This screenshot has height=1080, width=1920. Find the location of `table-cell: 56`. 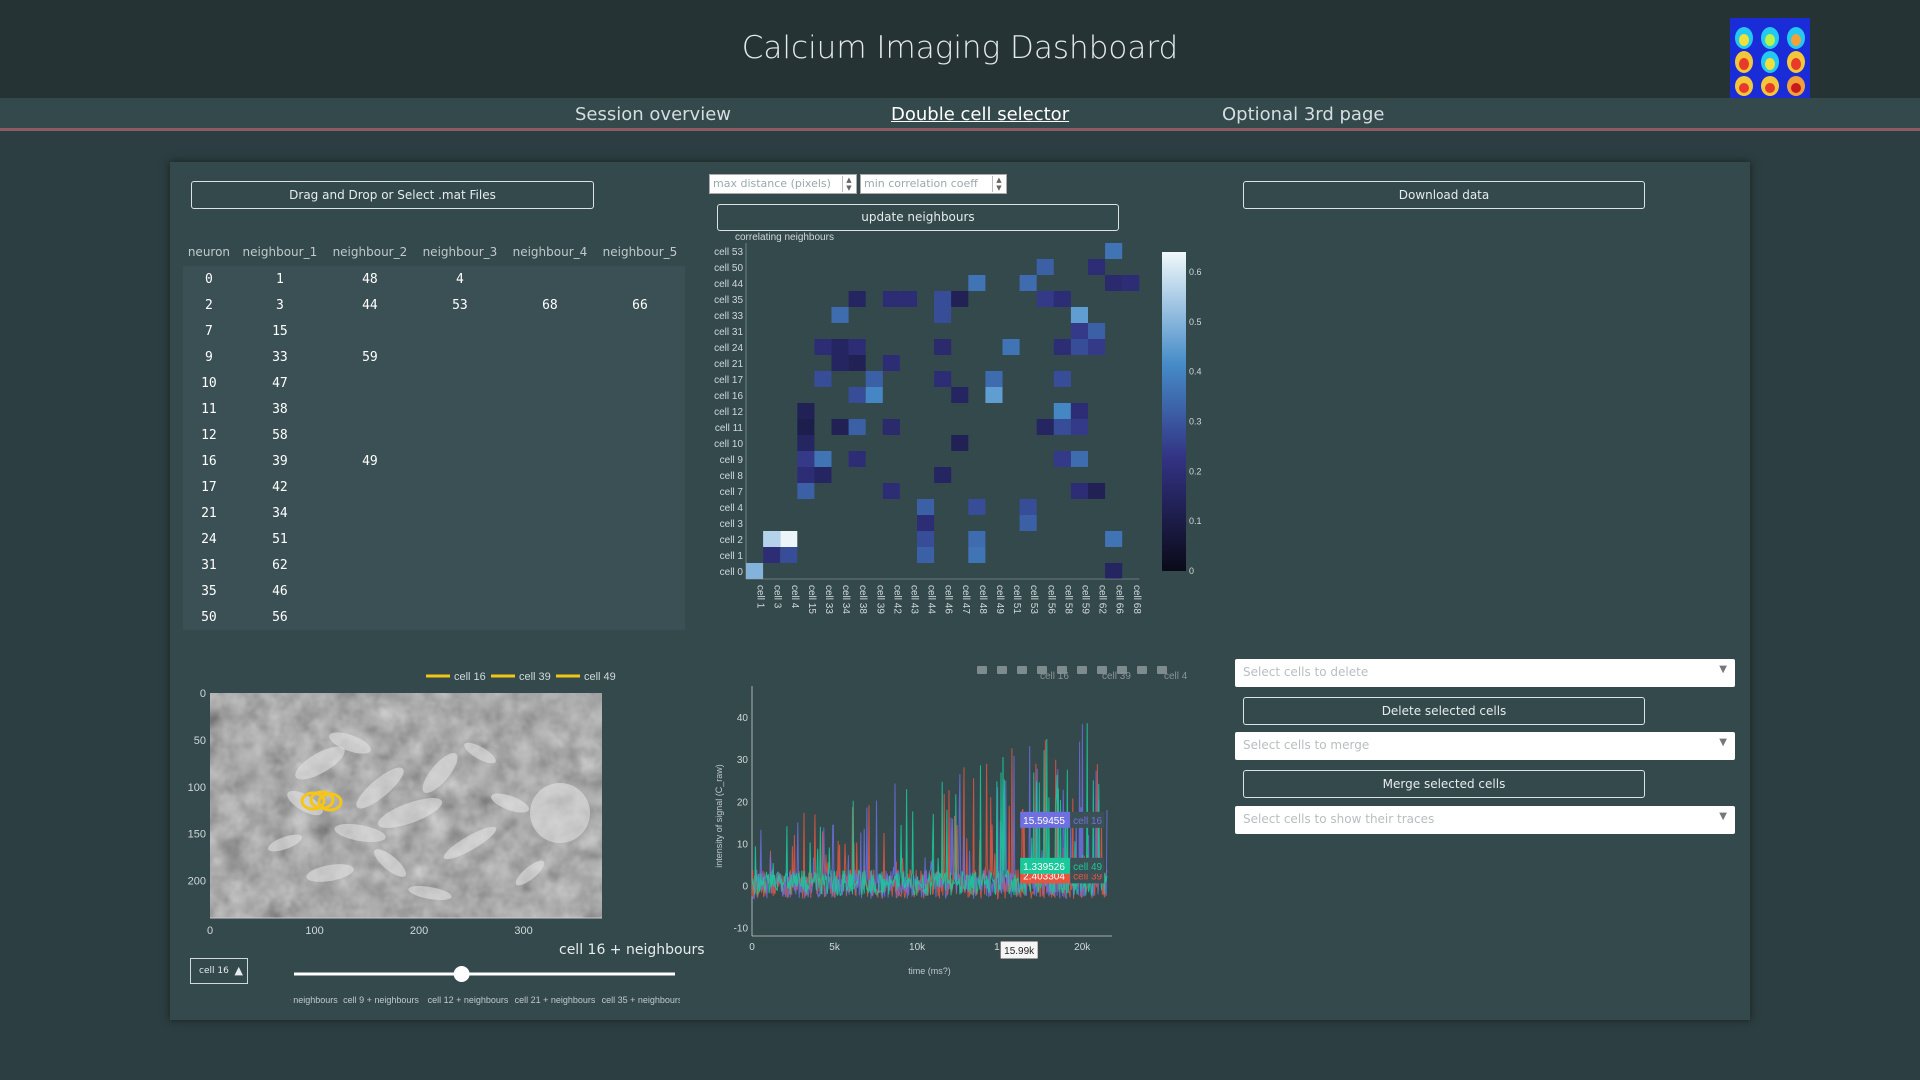

table-cell: 56 is located at coordinates (279, 617).